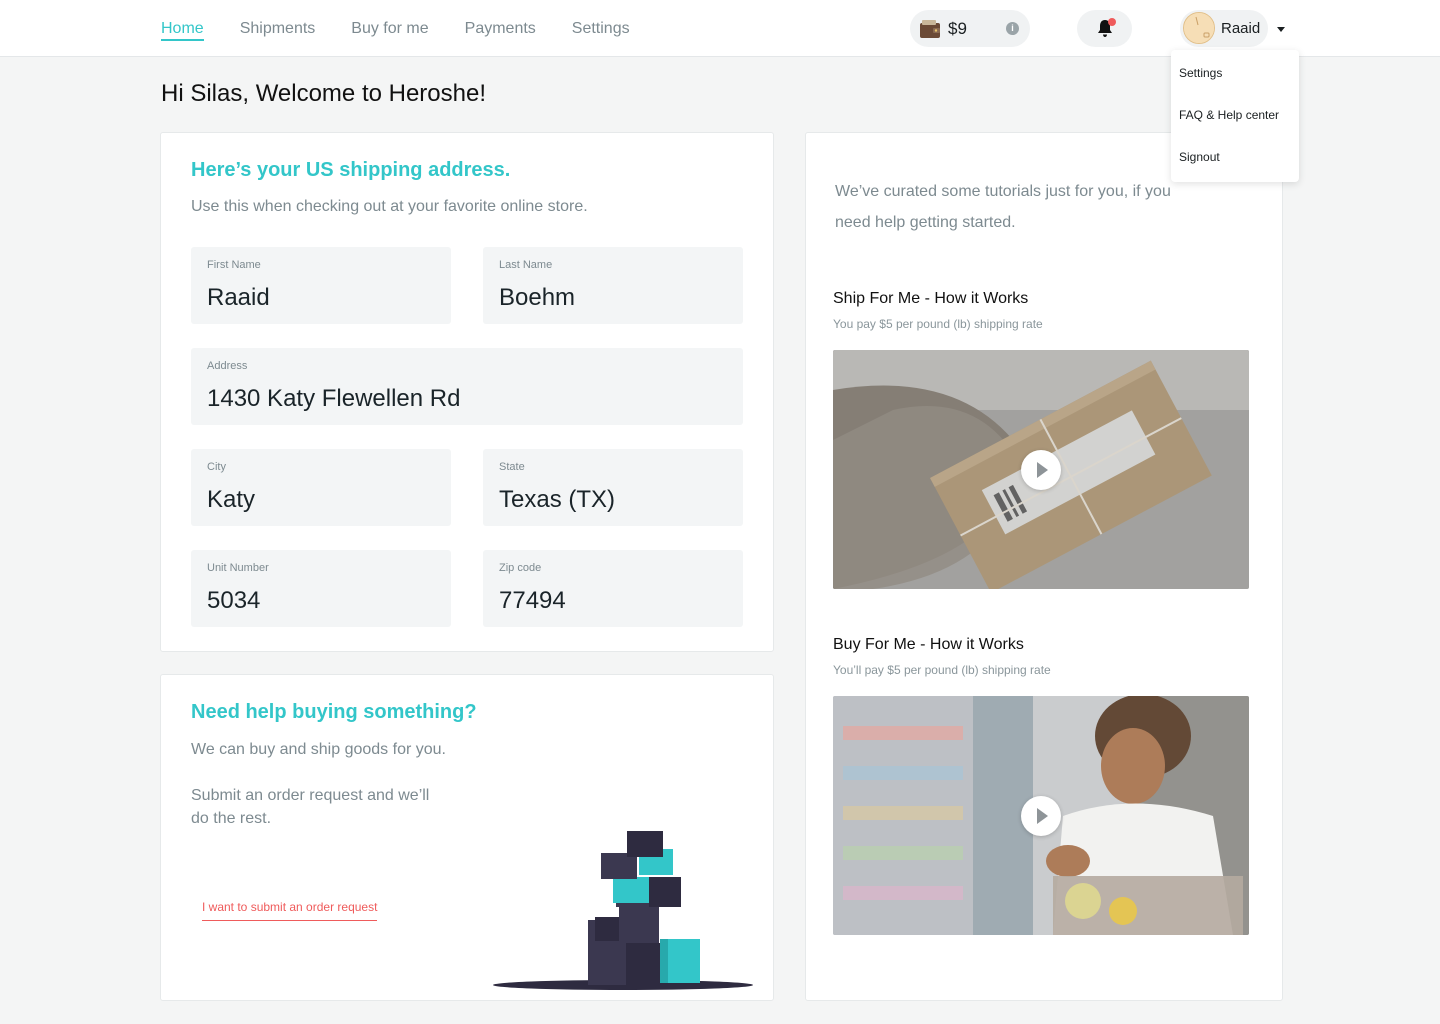  Describe the element at coordinates (520, 568) in the screenshot. I see `field-label: Zip code` at that location.